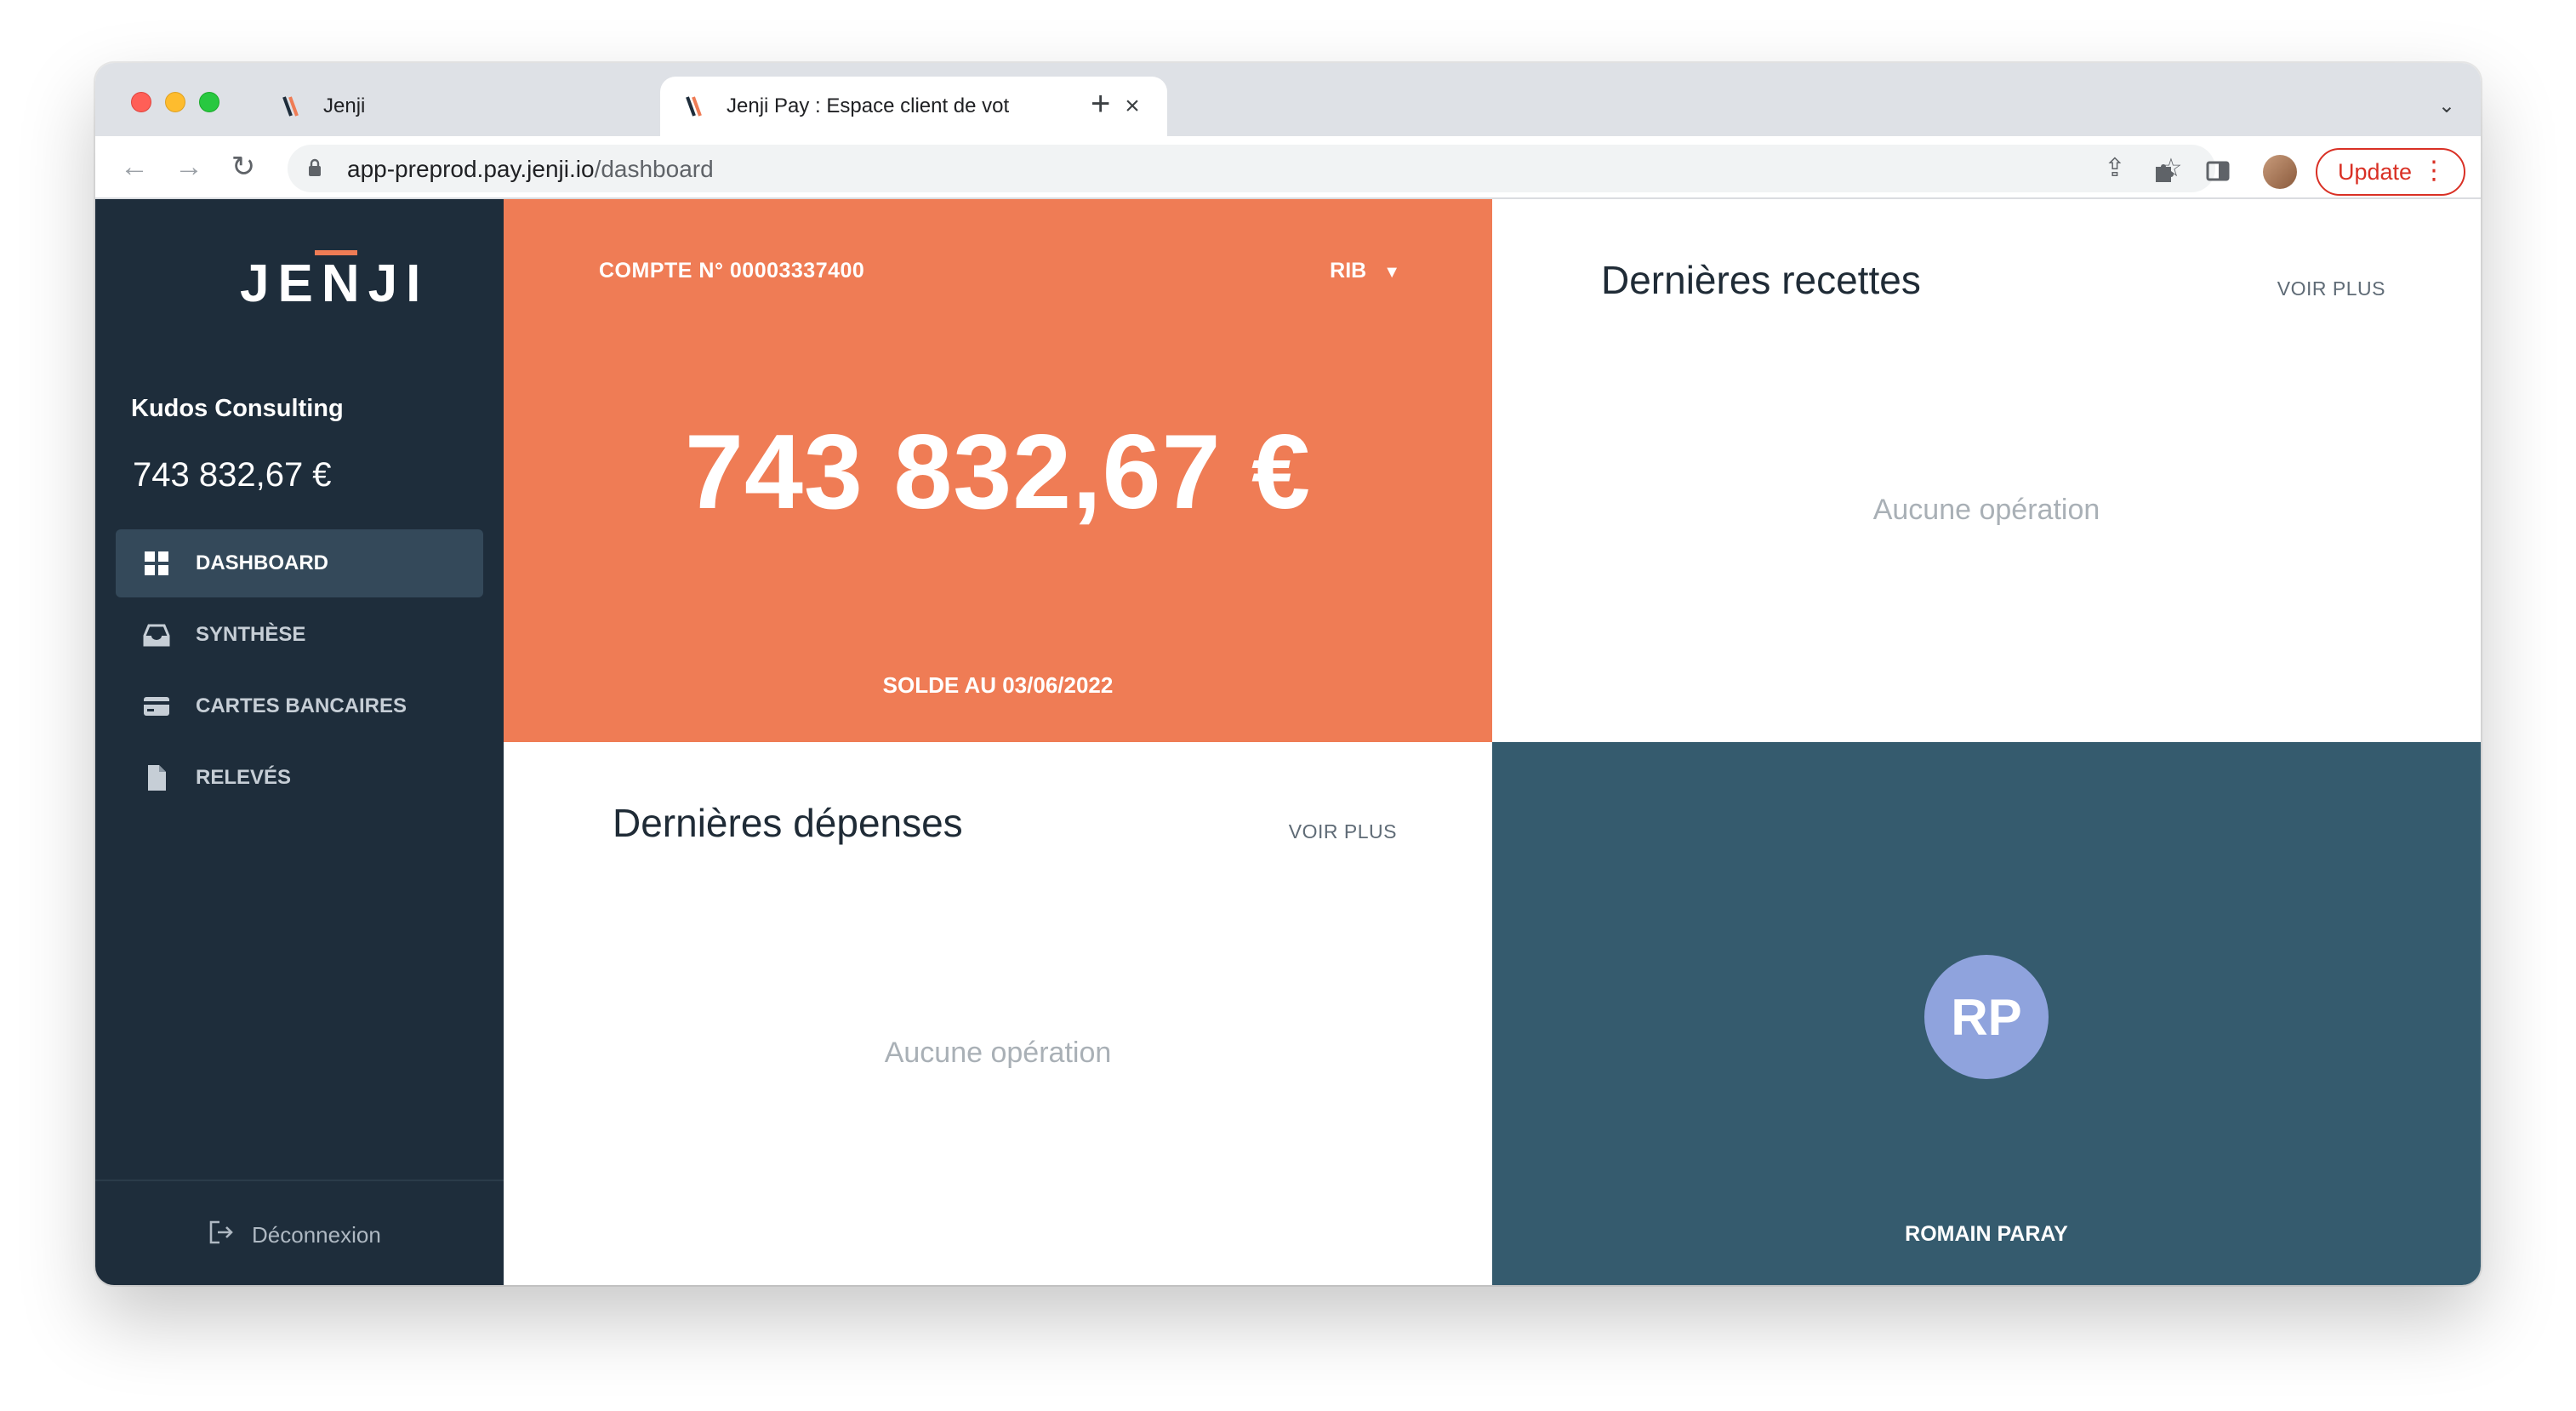 The image size is (2576, 1411). What do you see at coordinates (243, 167) in the screenshot?
I see `reload-icon: ↻` at bounding box center [243, 167].